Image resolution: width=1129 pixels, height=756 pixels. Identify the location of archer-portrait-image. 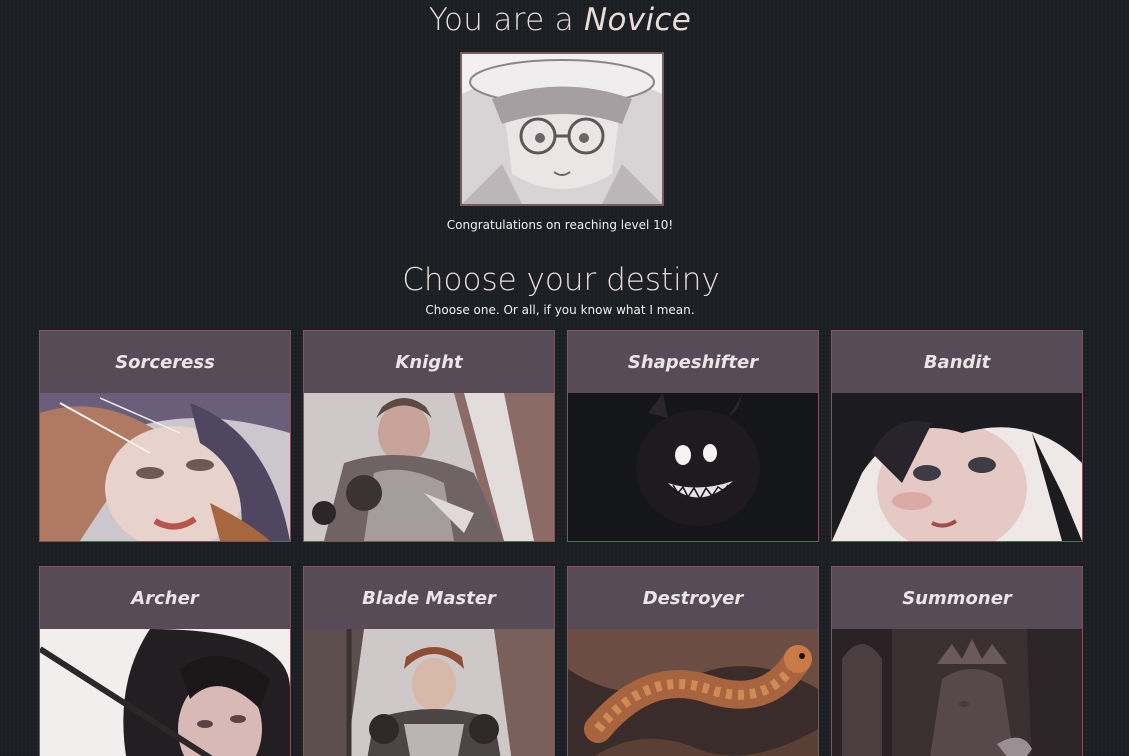
(165, 692).